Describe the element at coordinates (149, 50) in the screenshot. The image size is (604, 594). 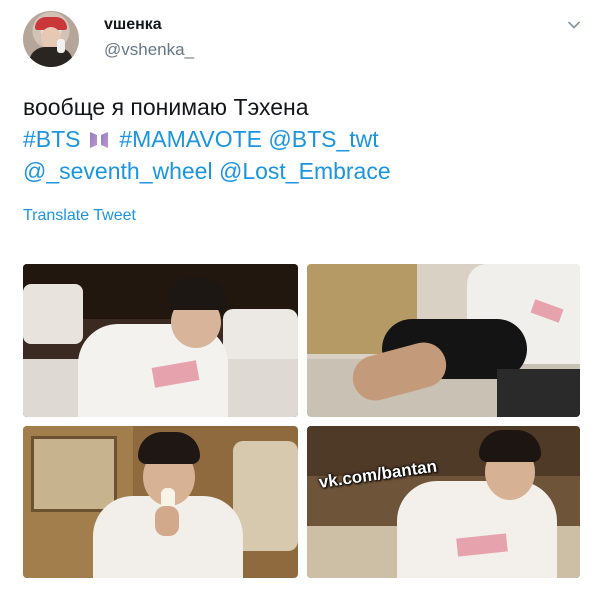
I see `username: @vshenka_` at that location.